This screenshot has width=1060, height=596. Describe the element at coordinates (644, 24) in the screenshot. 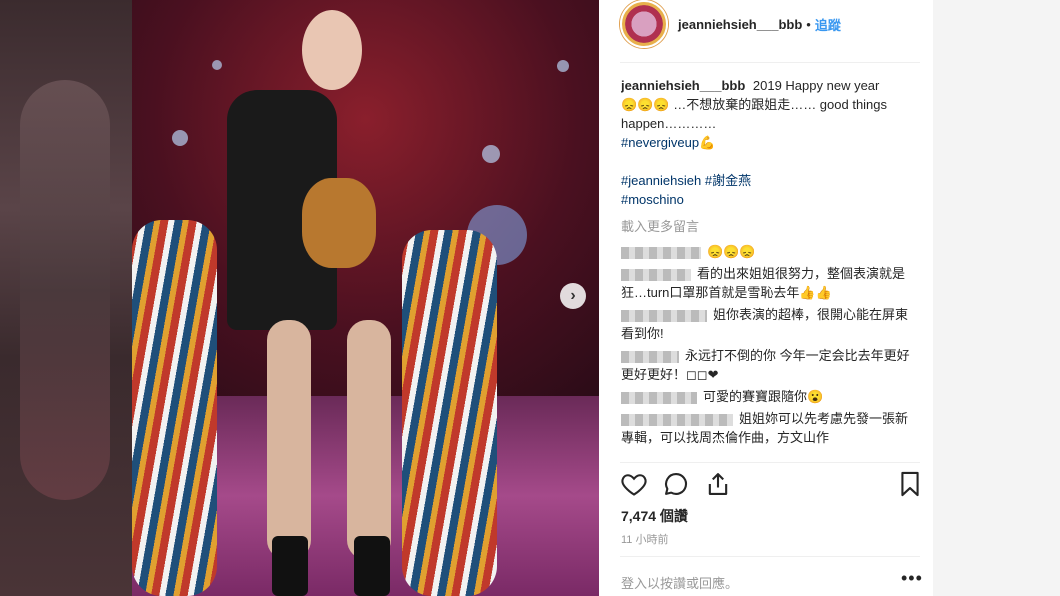

I see `avatar` at that location.